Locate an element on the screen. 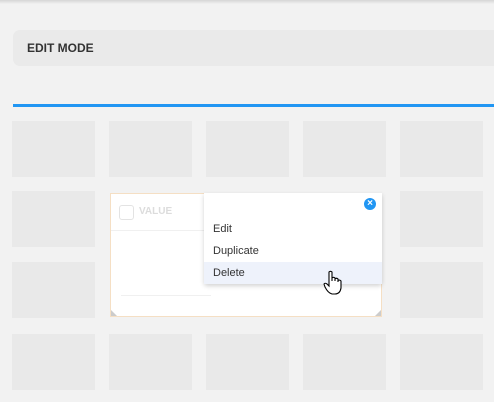 The height and width of the screenshot is (402, 494). widget-divider is located at coordinates (166, 295).